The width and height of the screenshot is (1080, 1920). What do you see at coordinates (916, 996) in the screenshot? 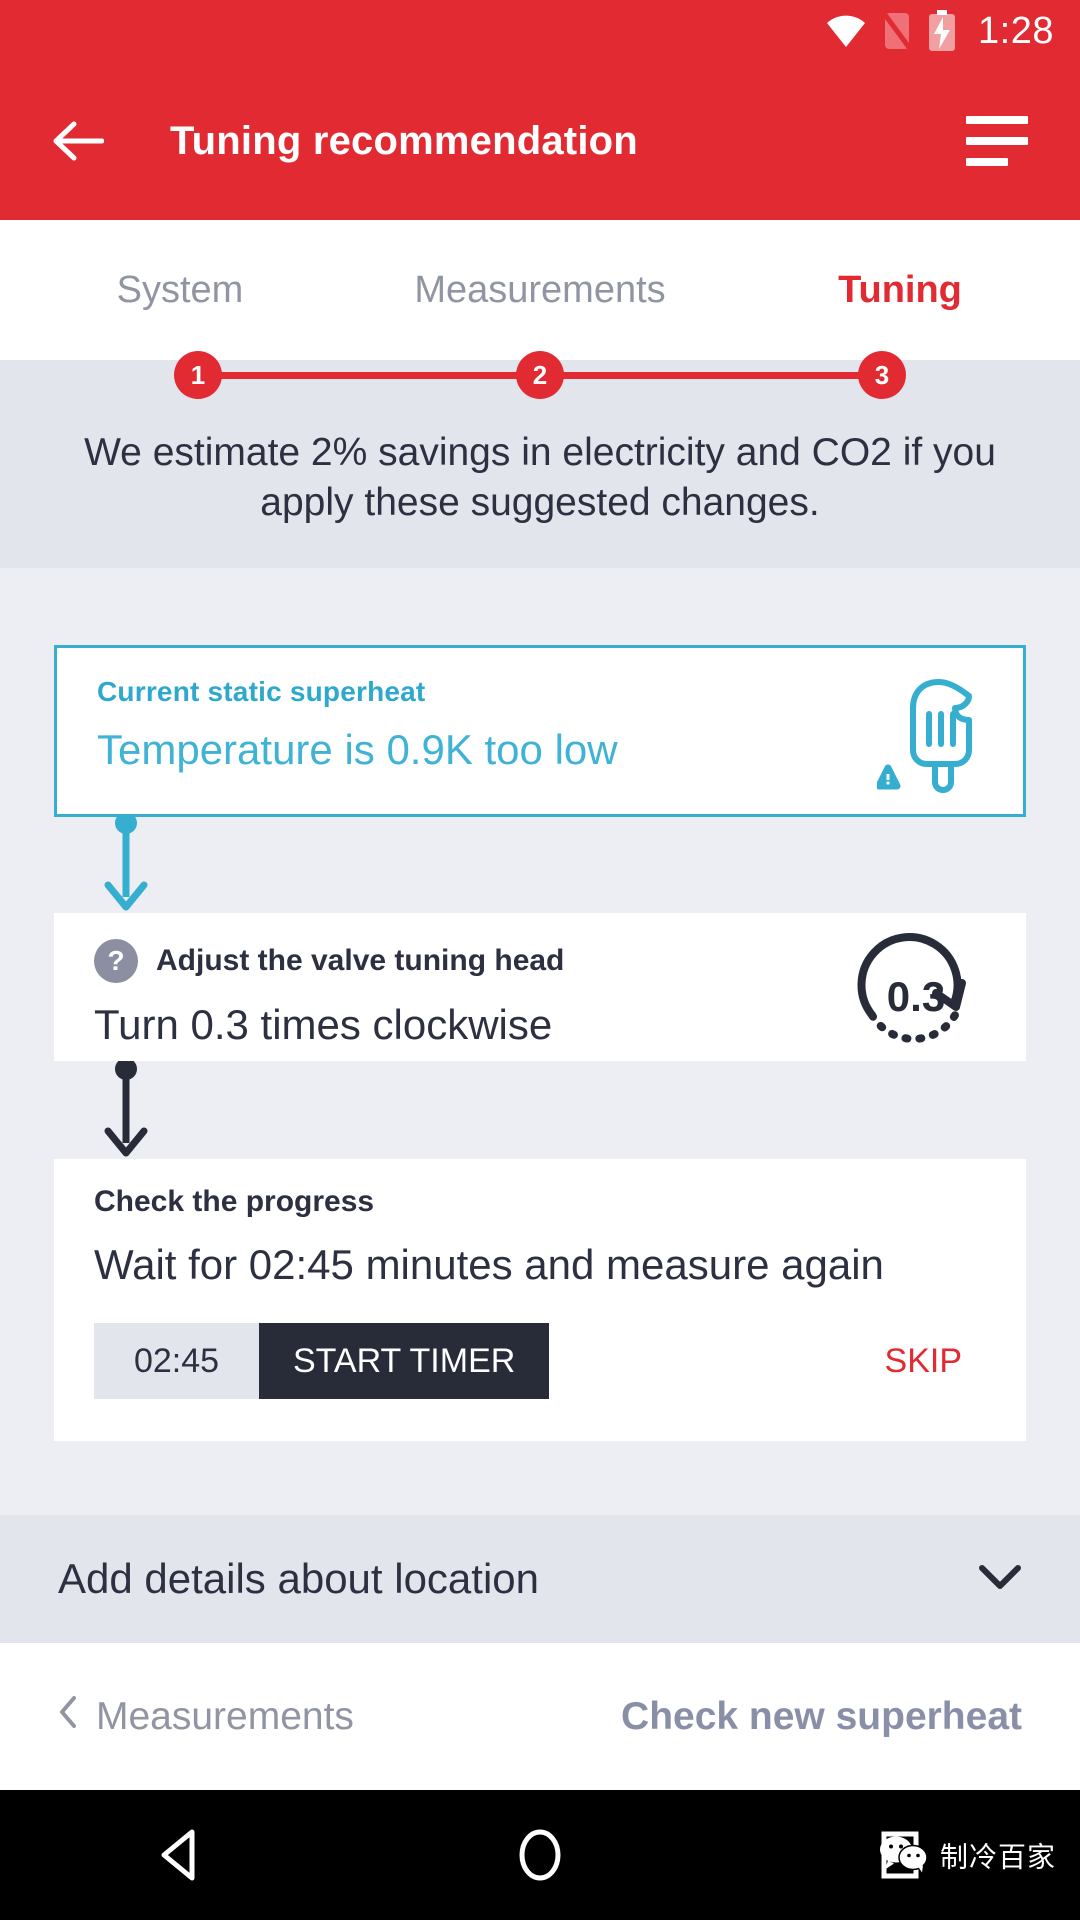
I see `rotate-value: 0.3` at bounding box center [916, 996].